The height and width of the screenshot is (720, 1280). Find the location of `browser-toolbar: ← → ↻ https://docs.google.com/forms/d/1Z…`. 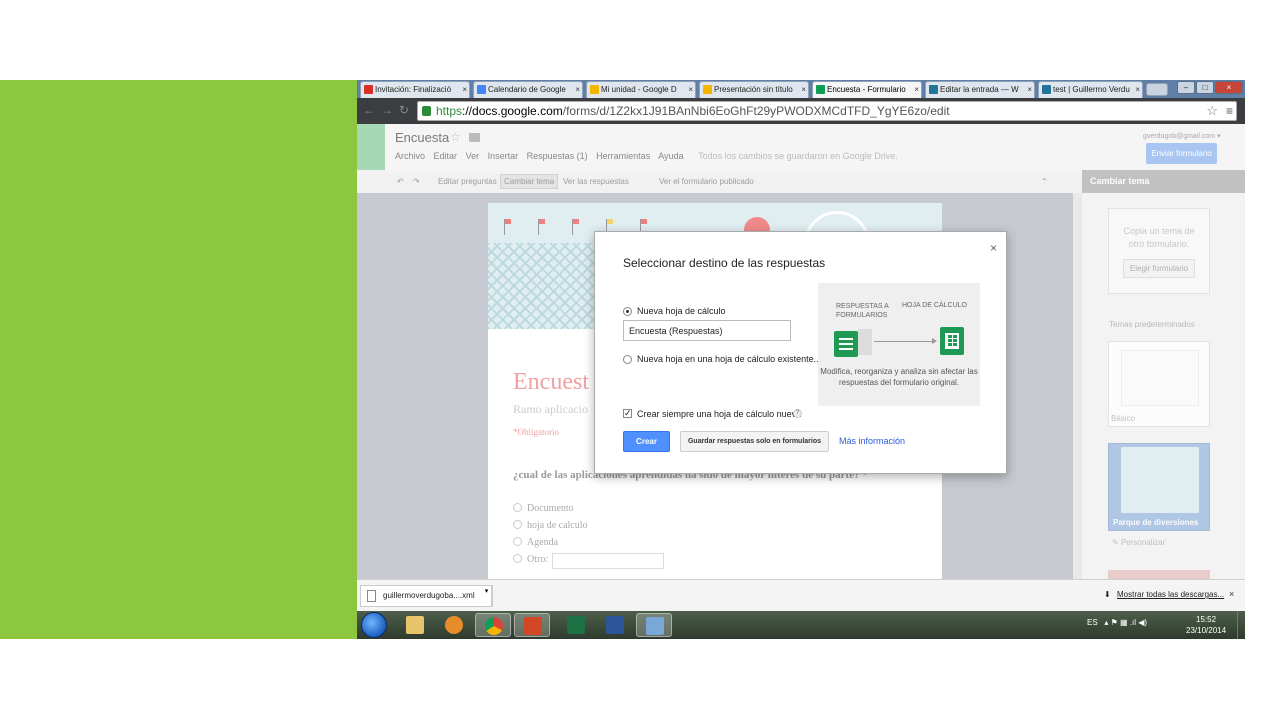

browser-toolbar: ← → ↻ https://docs.google.com/forms/d/1Z… is located at coordinates (801, 111).